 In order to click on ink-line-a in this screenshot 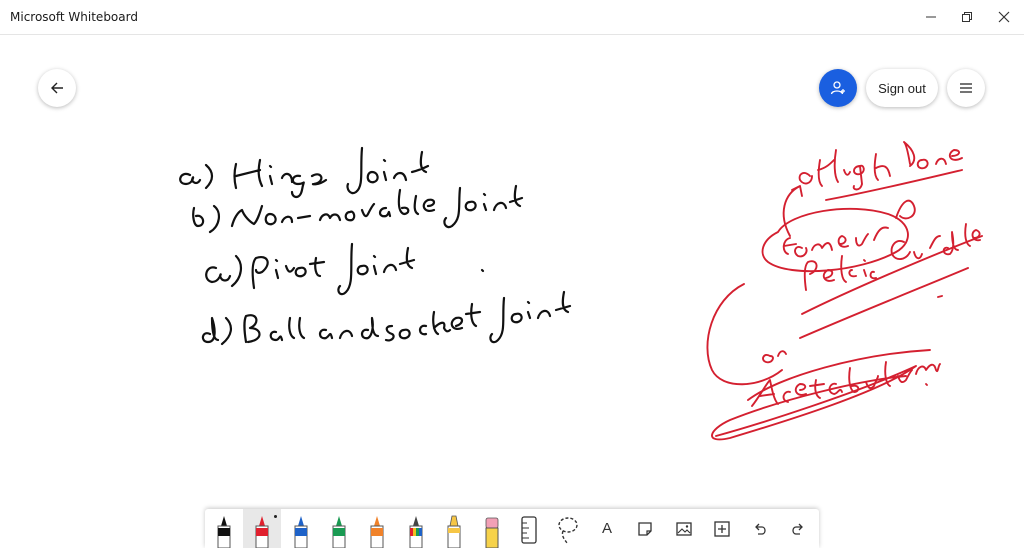, I will do `click(304, 172)`.